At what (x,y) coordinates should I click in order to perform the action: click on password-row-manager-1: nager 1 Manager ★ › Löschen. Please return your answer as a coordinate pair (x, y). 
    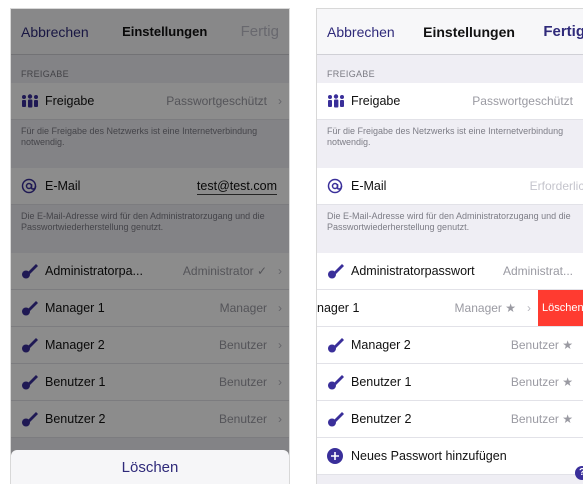
    Looking at the image, I should click on (450, 308).